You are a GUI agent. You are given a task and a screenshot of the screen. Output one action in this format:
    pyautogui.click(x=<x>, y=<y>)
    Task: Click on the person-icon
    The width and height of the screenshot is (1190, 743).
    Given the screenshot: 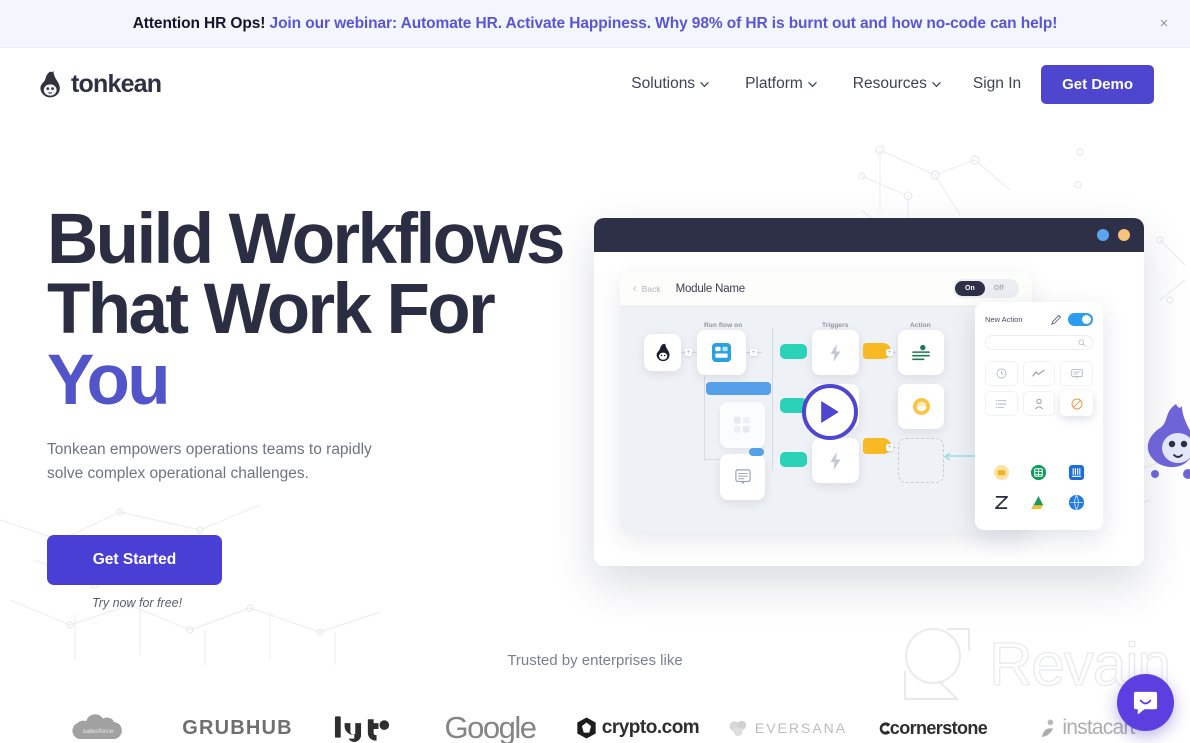 What is the action you would take?
    pyautogui.click(x=1039, y=403)
    